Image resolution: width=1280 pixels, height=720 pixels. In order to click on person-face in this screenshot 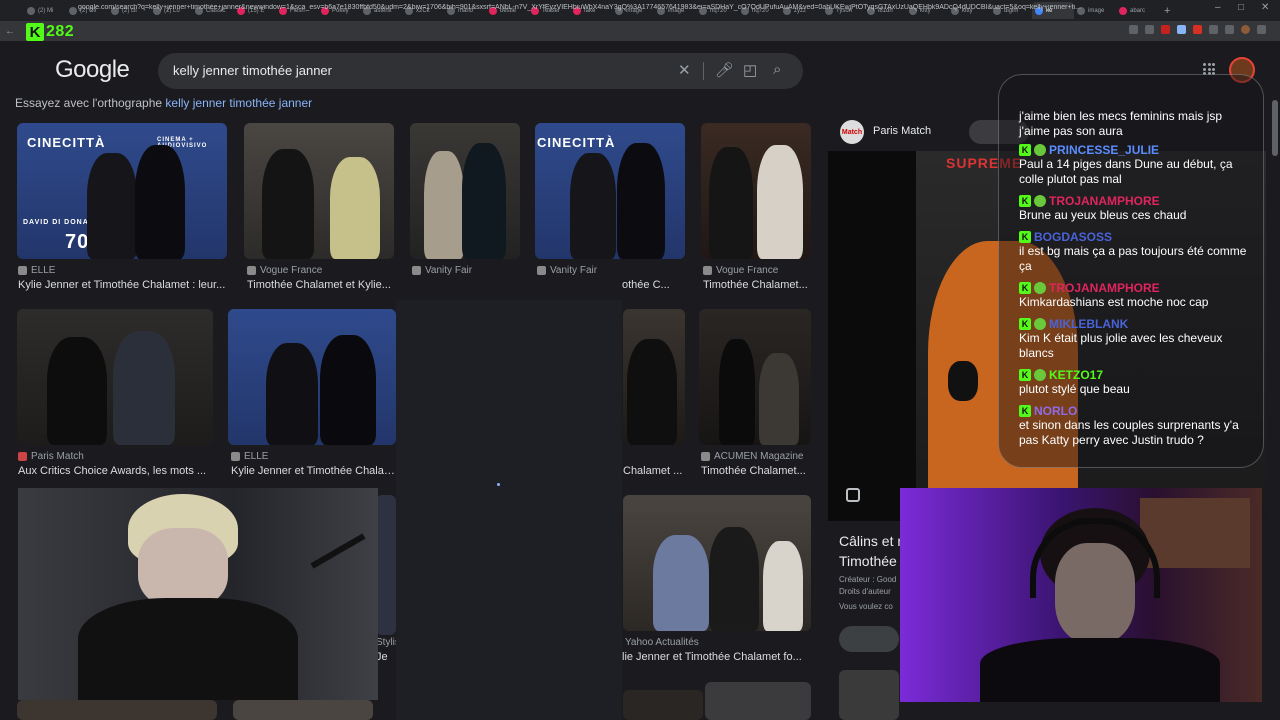, I will do `click(1095, 593)`.